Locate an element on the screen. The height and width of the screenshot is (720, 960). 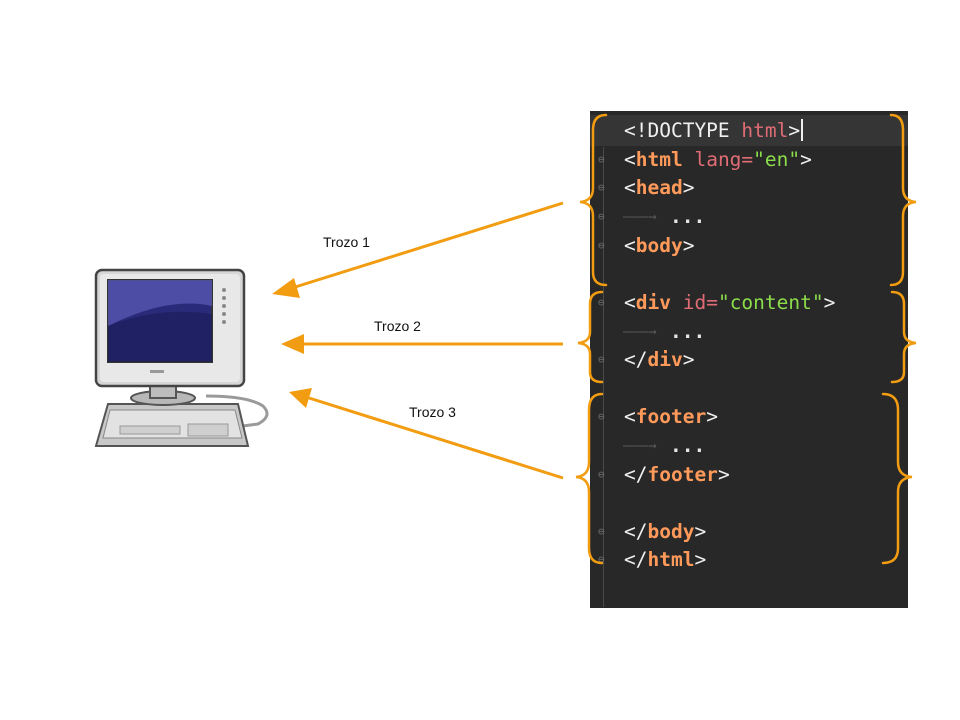
brace-trozo-3-left is located at coordinates (589, 478).